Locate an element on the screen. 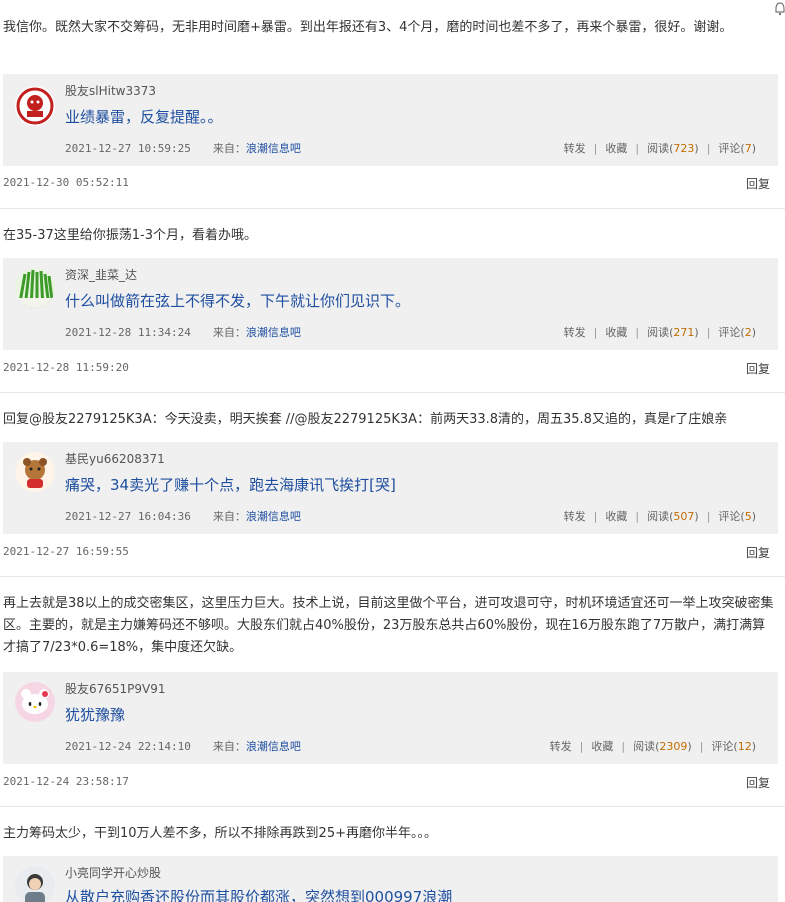  quote-author: 股友67651P9V91 is located at coordinates (115, 688).